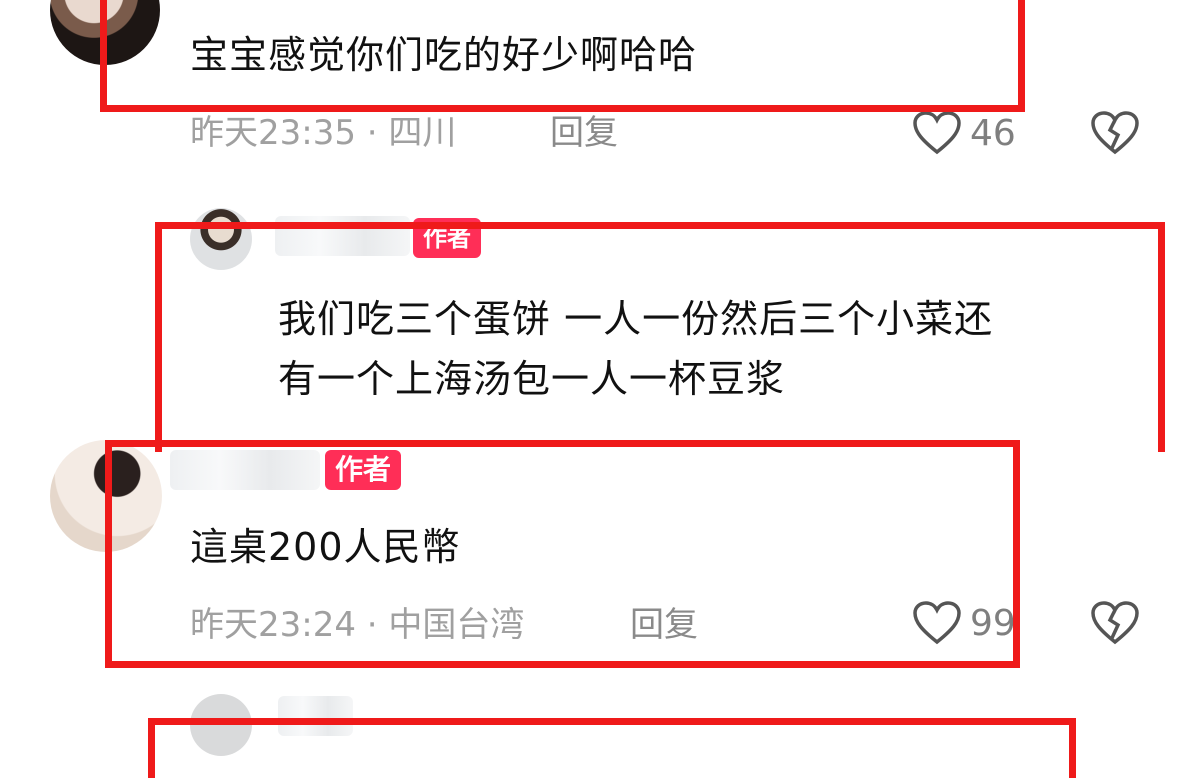  Describe the element at coordinates (584, 133) in the screenshot. I see `reply-button: 回复` at that location.